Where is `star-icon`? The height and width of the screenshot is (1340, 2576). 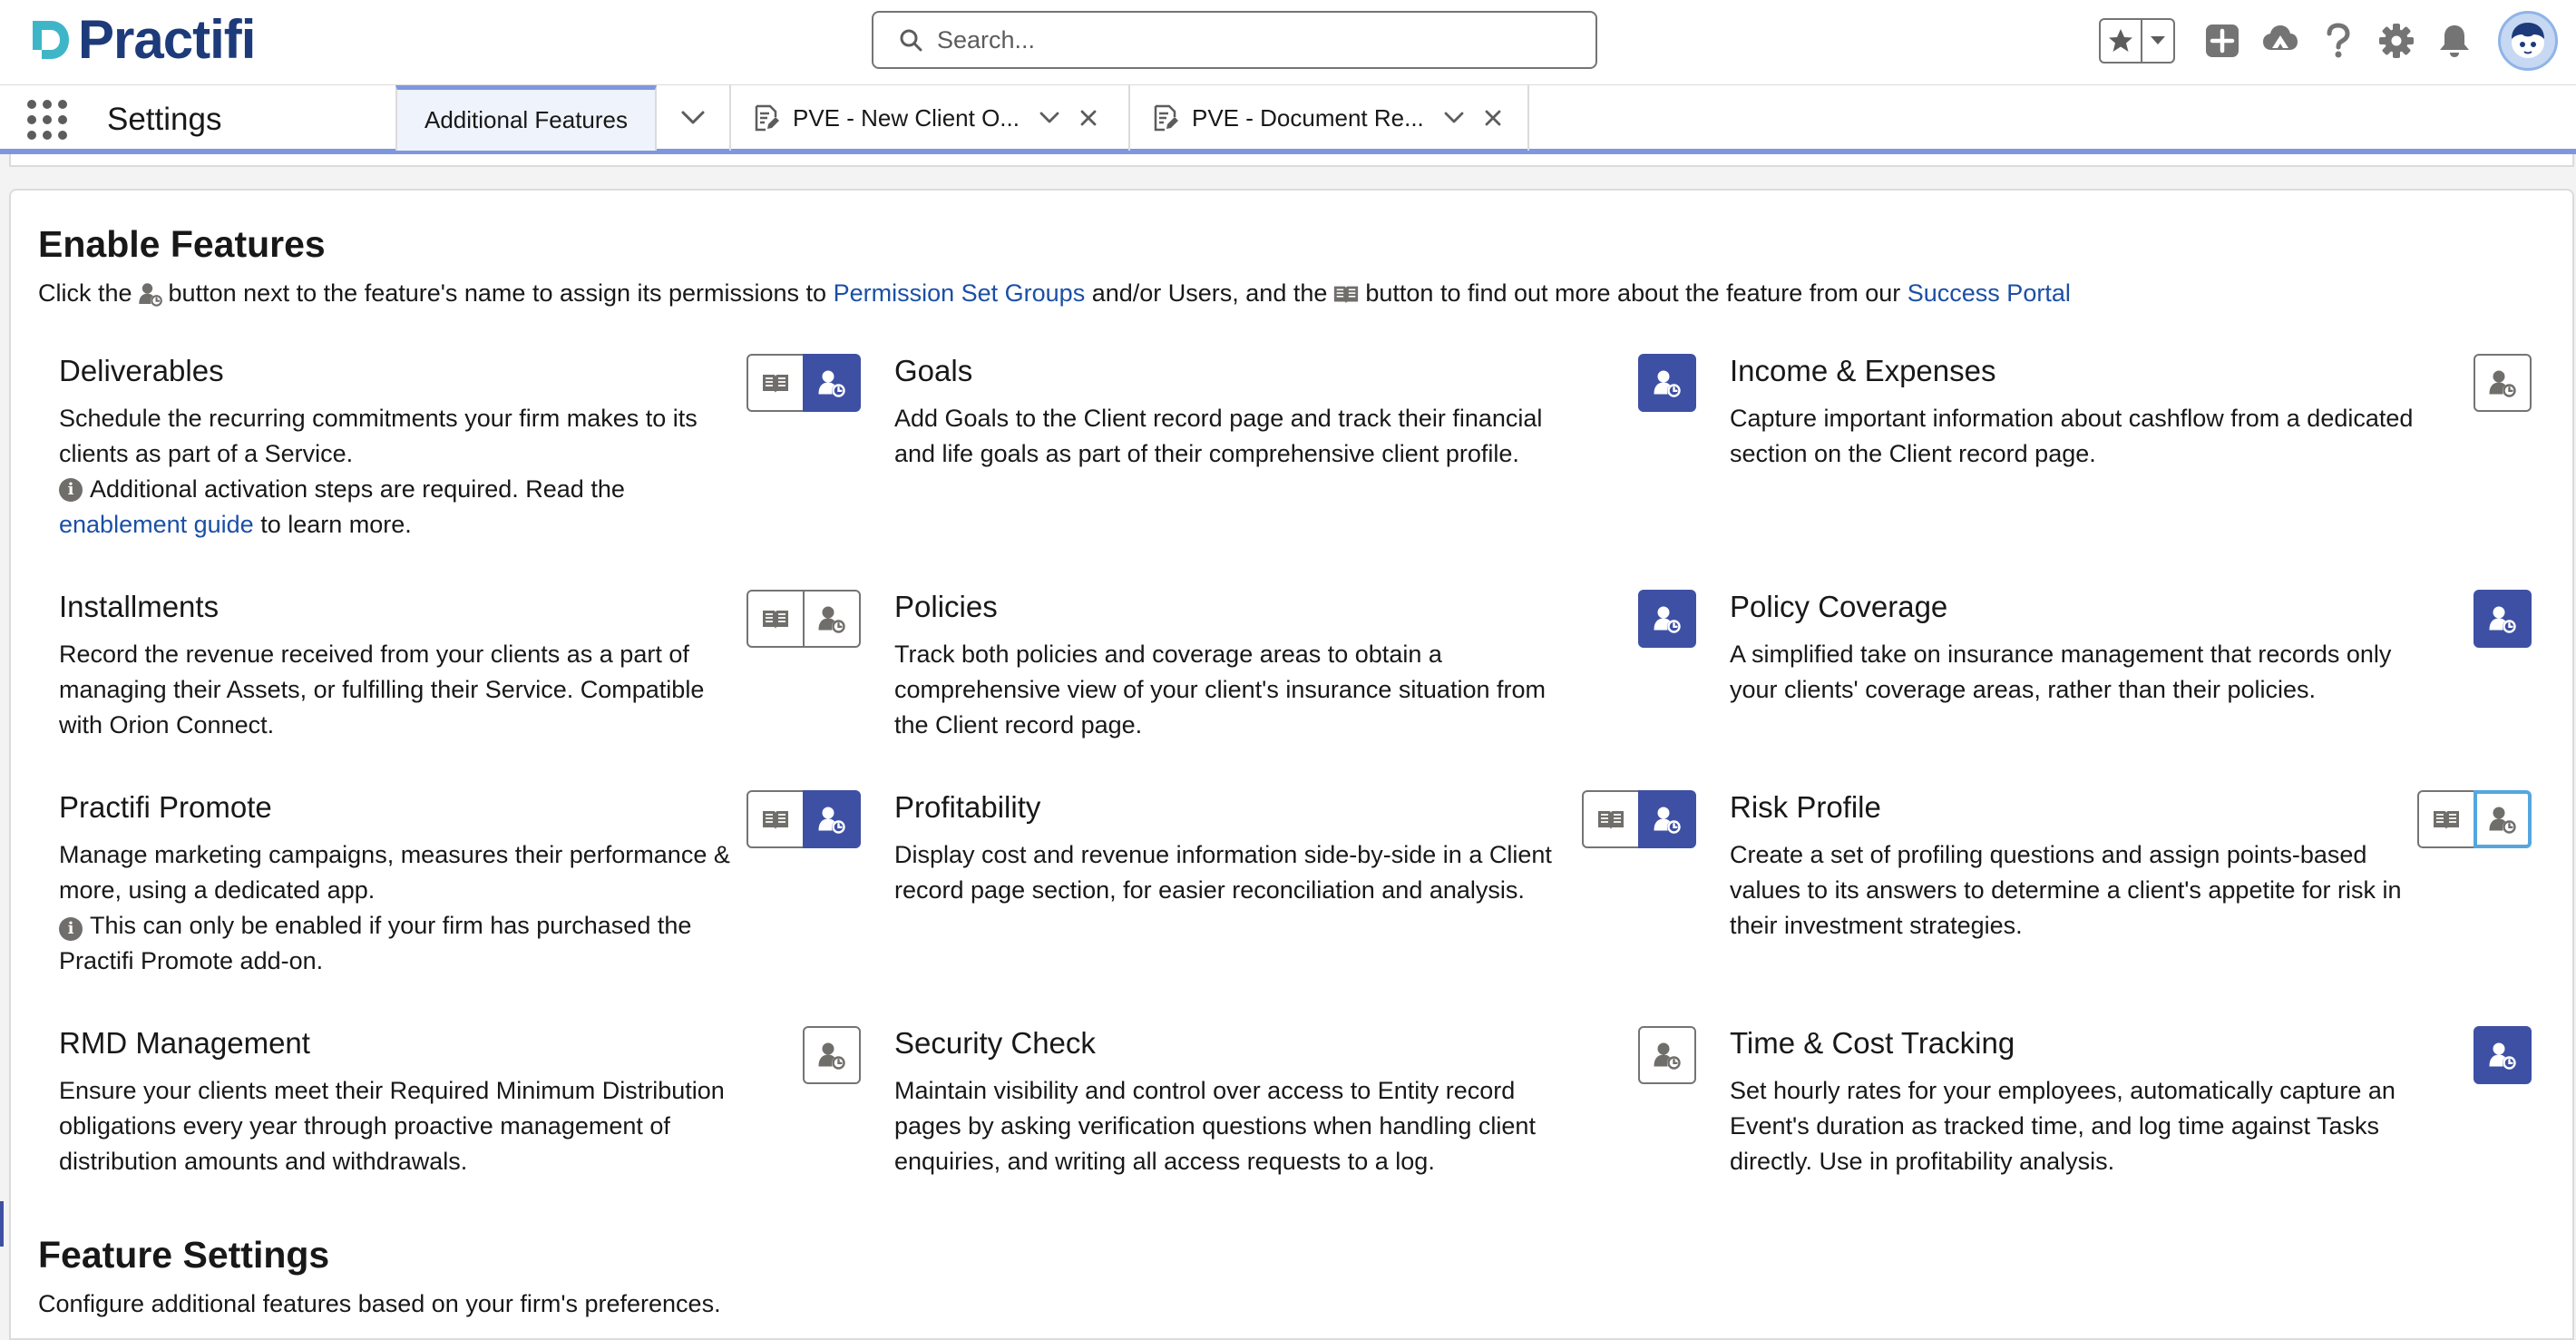
star-icon is located at coordinates (2120, 41).